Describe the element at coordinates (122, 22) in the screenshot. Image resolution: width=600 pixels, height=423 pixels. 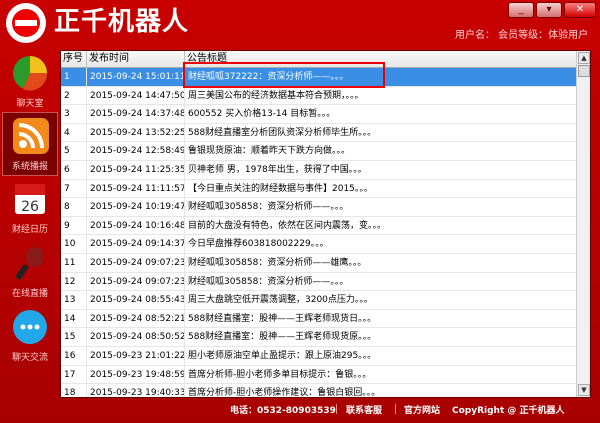
I see `app-title: 正千机器人` at that location.